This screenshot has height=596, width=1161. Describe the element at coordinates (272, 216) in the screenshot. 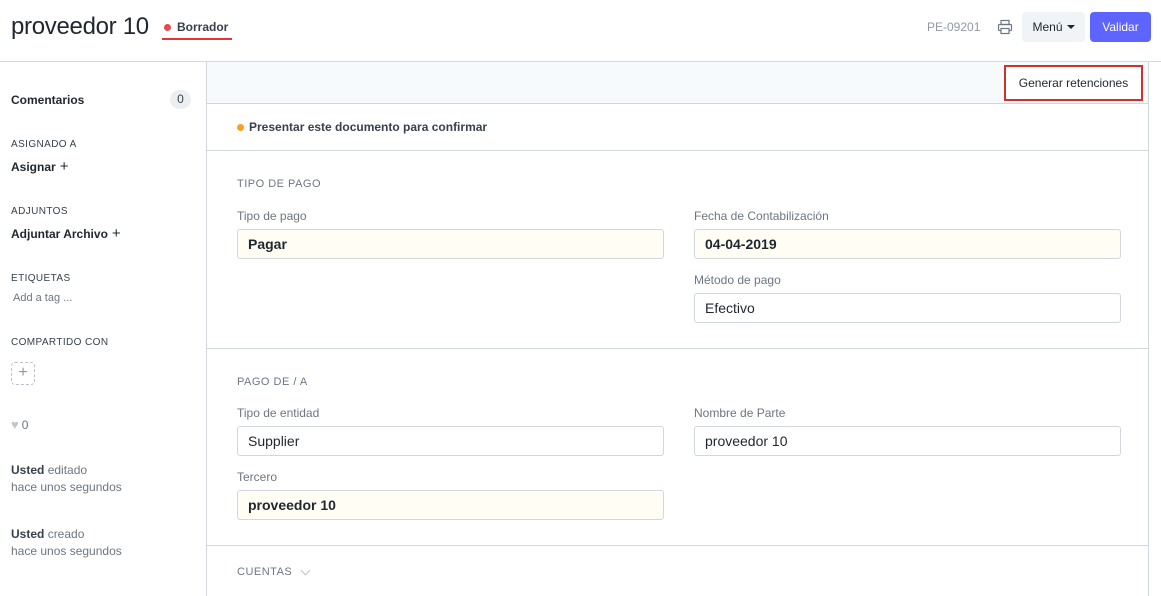

I see `payment-type-label: Tipo de pago` at that location.